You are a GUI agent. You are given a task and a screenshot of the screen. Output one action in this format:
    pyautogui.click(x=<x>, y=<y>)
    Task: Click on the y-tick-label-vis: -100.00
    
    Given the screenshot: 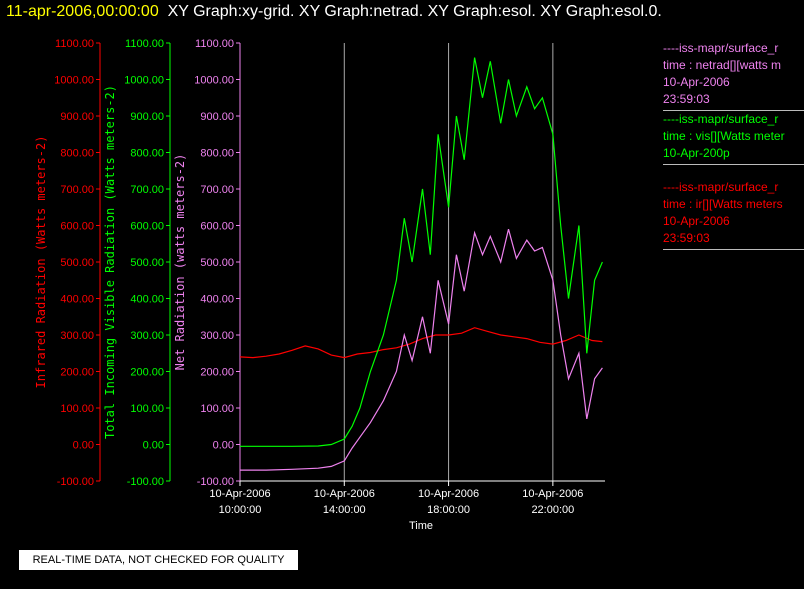 What is the action you would take?
    pyautogui.click(x=145, y=482)
    